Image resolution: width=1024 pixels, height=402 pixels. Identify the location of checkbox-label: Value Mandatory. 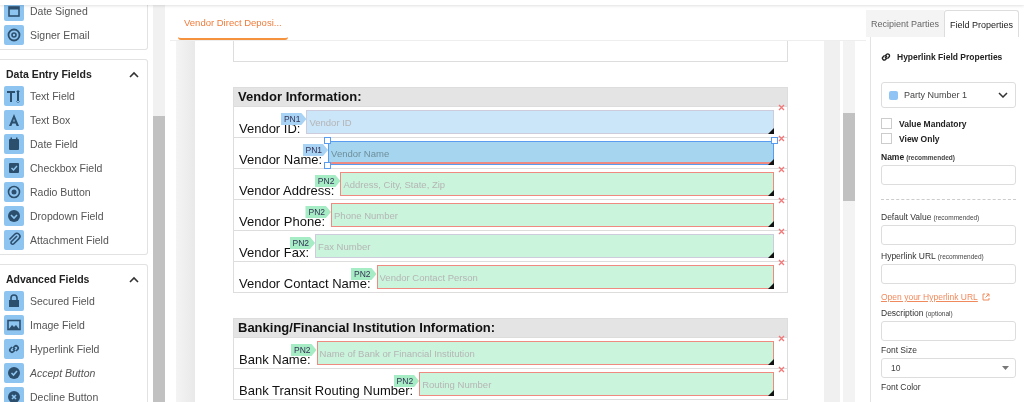
(933, 123).